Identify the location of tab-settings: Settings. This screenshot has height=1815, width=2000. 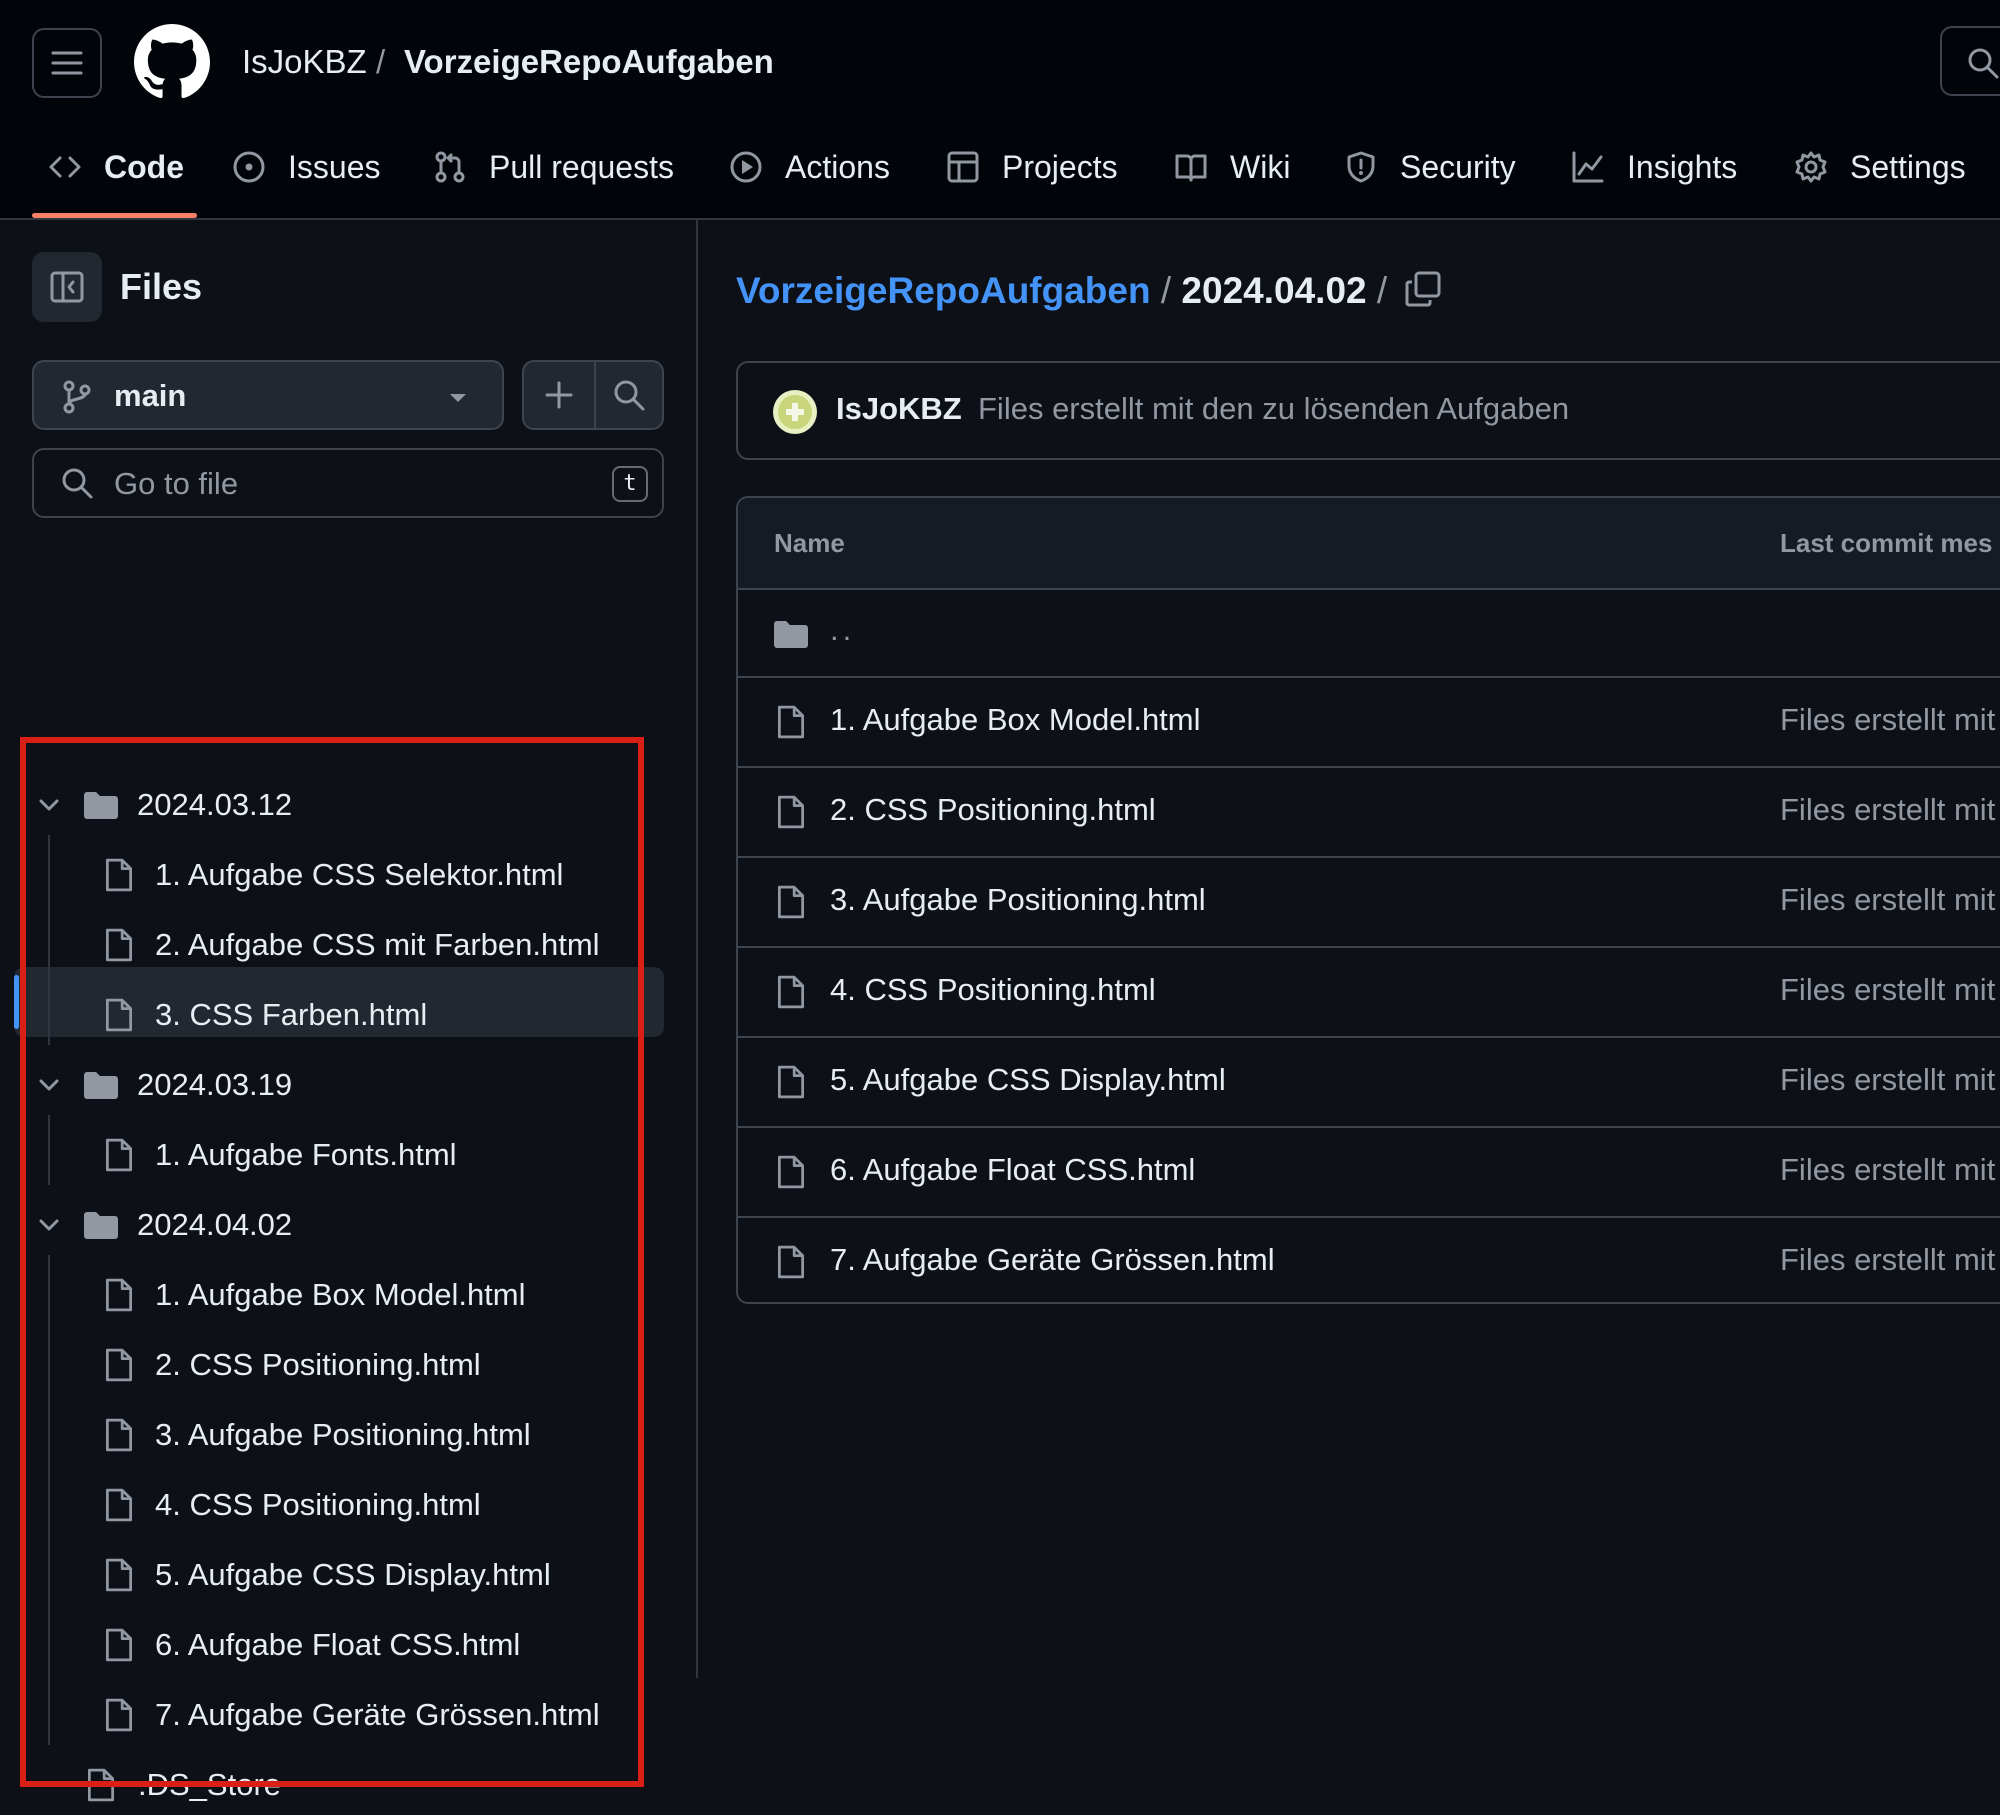
(1880, 167).